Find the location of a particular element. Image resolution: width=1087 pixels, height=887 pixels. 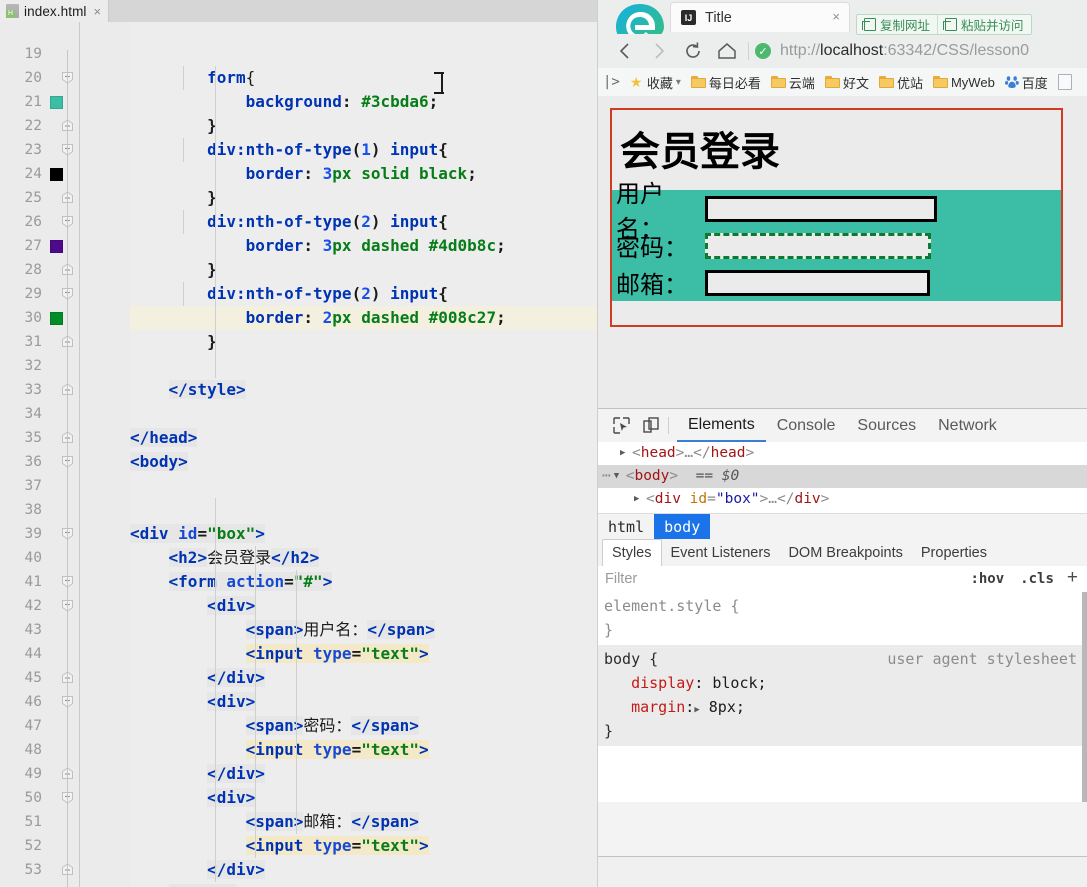

styles-scrollbar is located at coordinates (1084, 697).